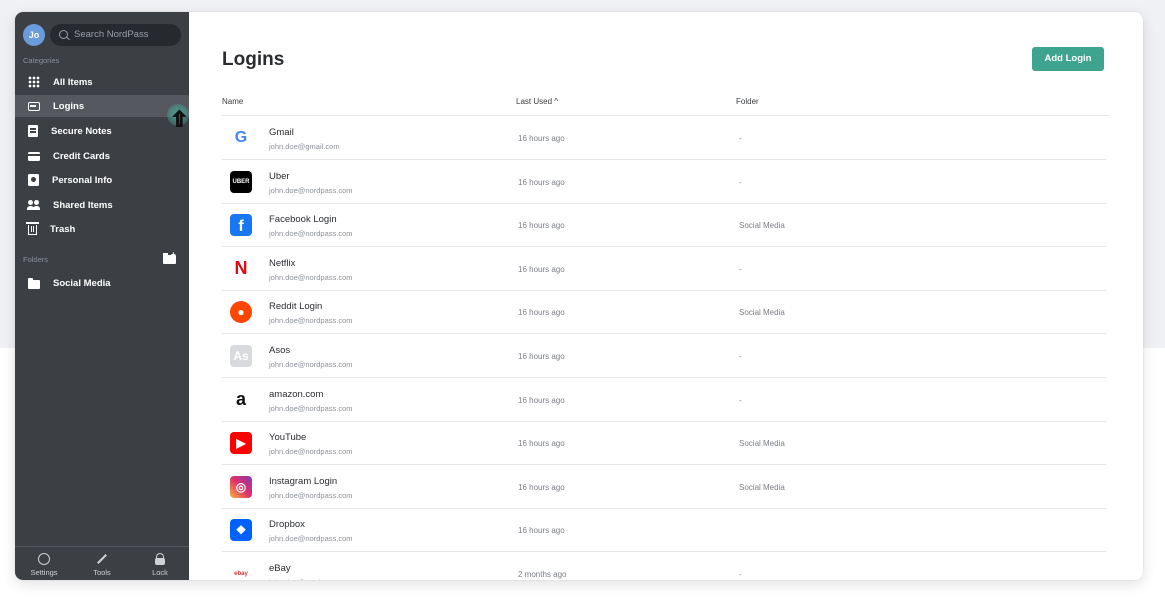 This screenshot has height=601, width=1165. What do you see at coordinates (179, 120) in the screenshot?
I see `mouse-cursor-icon: ⇧` at bounding box center [179, 120].